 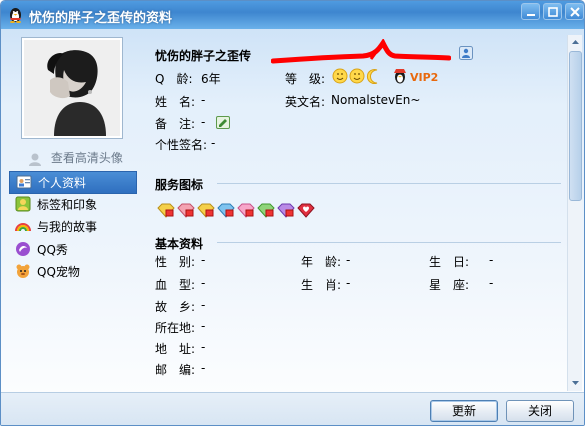 I want to click on red-scribble-redaction, so click(x=361, y=51).